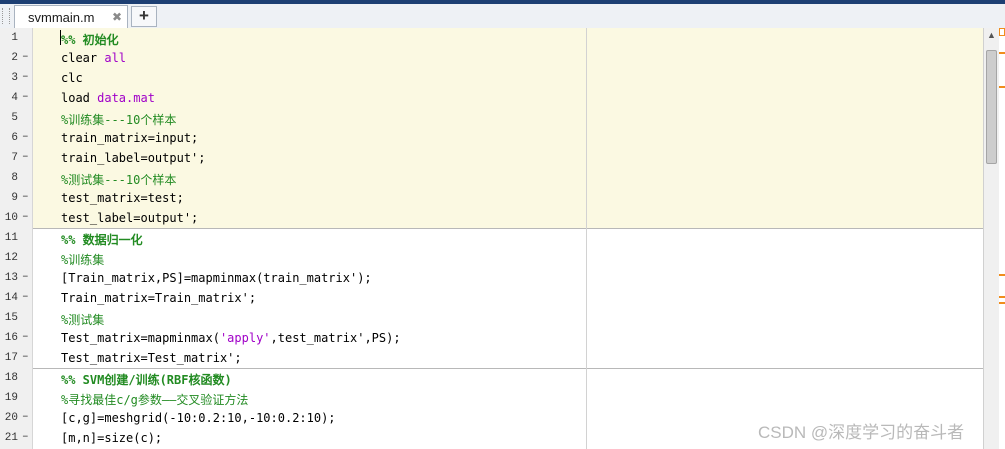 This screenshot has width=1005, height=449. What do you see at coordinates (11, 358) in the screenshot?
I see `line-number: 17` at bounding box center [11, 358].